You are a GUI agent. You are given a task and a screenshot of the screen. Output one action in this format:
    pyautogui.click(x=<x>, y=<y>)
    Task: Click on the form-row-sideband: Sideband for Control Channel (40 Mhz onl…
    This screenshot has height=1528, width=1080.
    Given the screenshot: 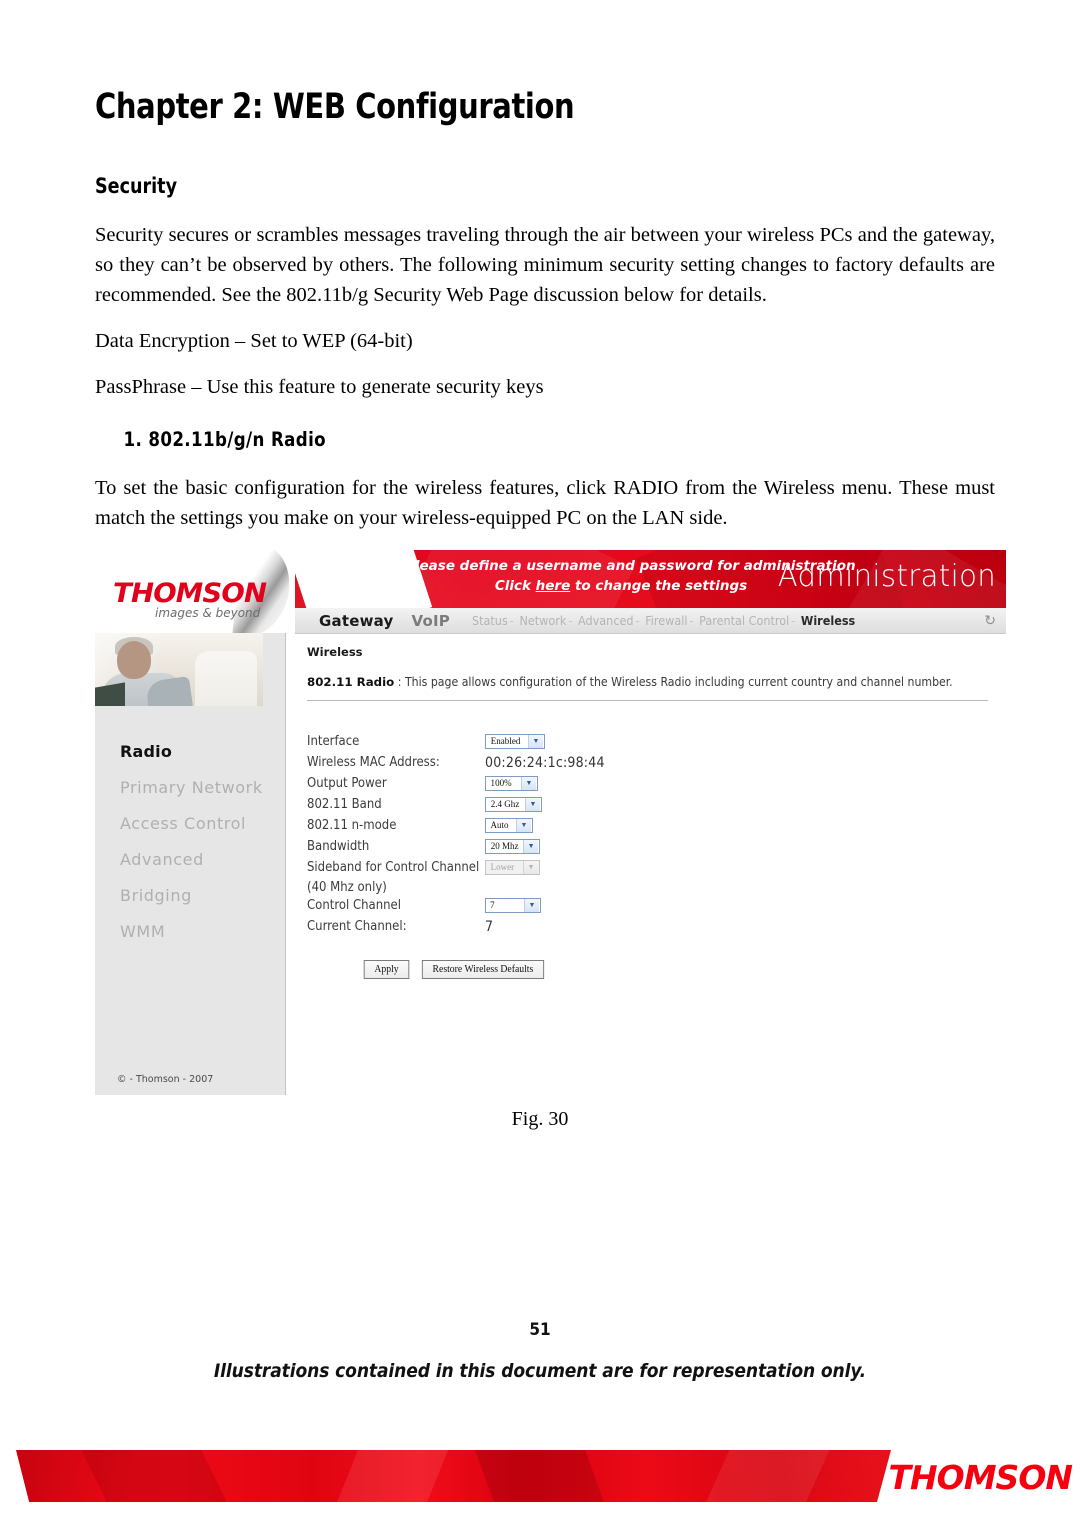 What is the action you would take?
    pyautogui.click(x=647, y=877)
    